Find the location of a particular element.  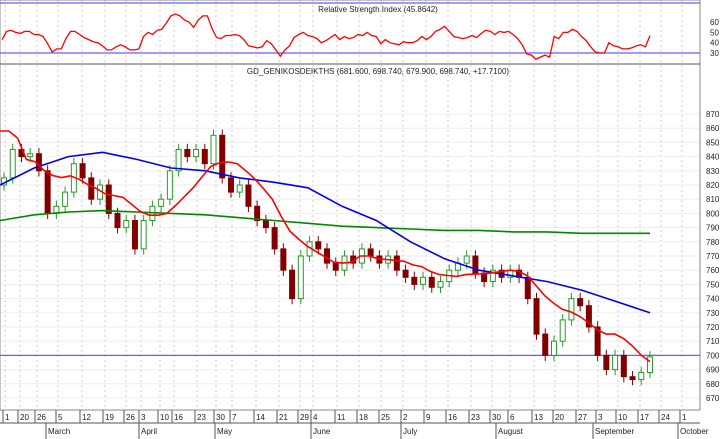

x-tick-label: 12 is located at coordinates (86, 417).